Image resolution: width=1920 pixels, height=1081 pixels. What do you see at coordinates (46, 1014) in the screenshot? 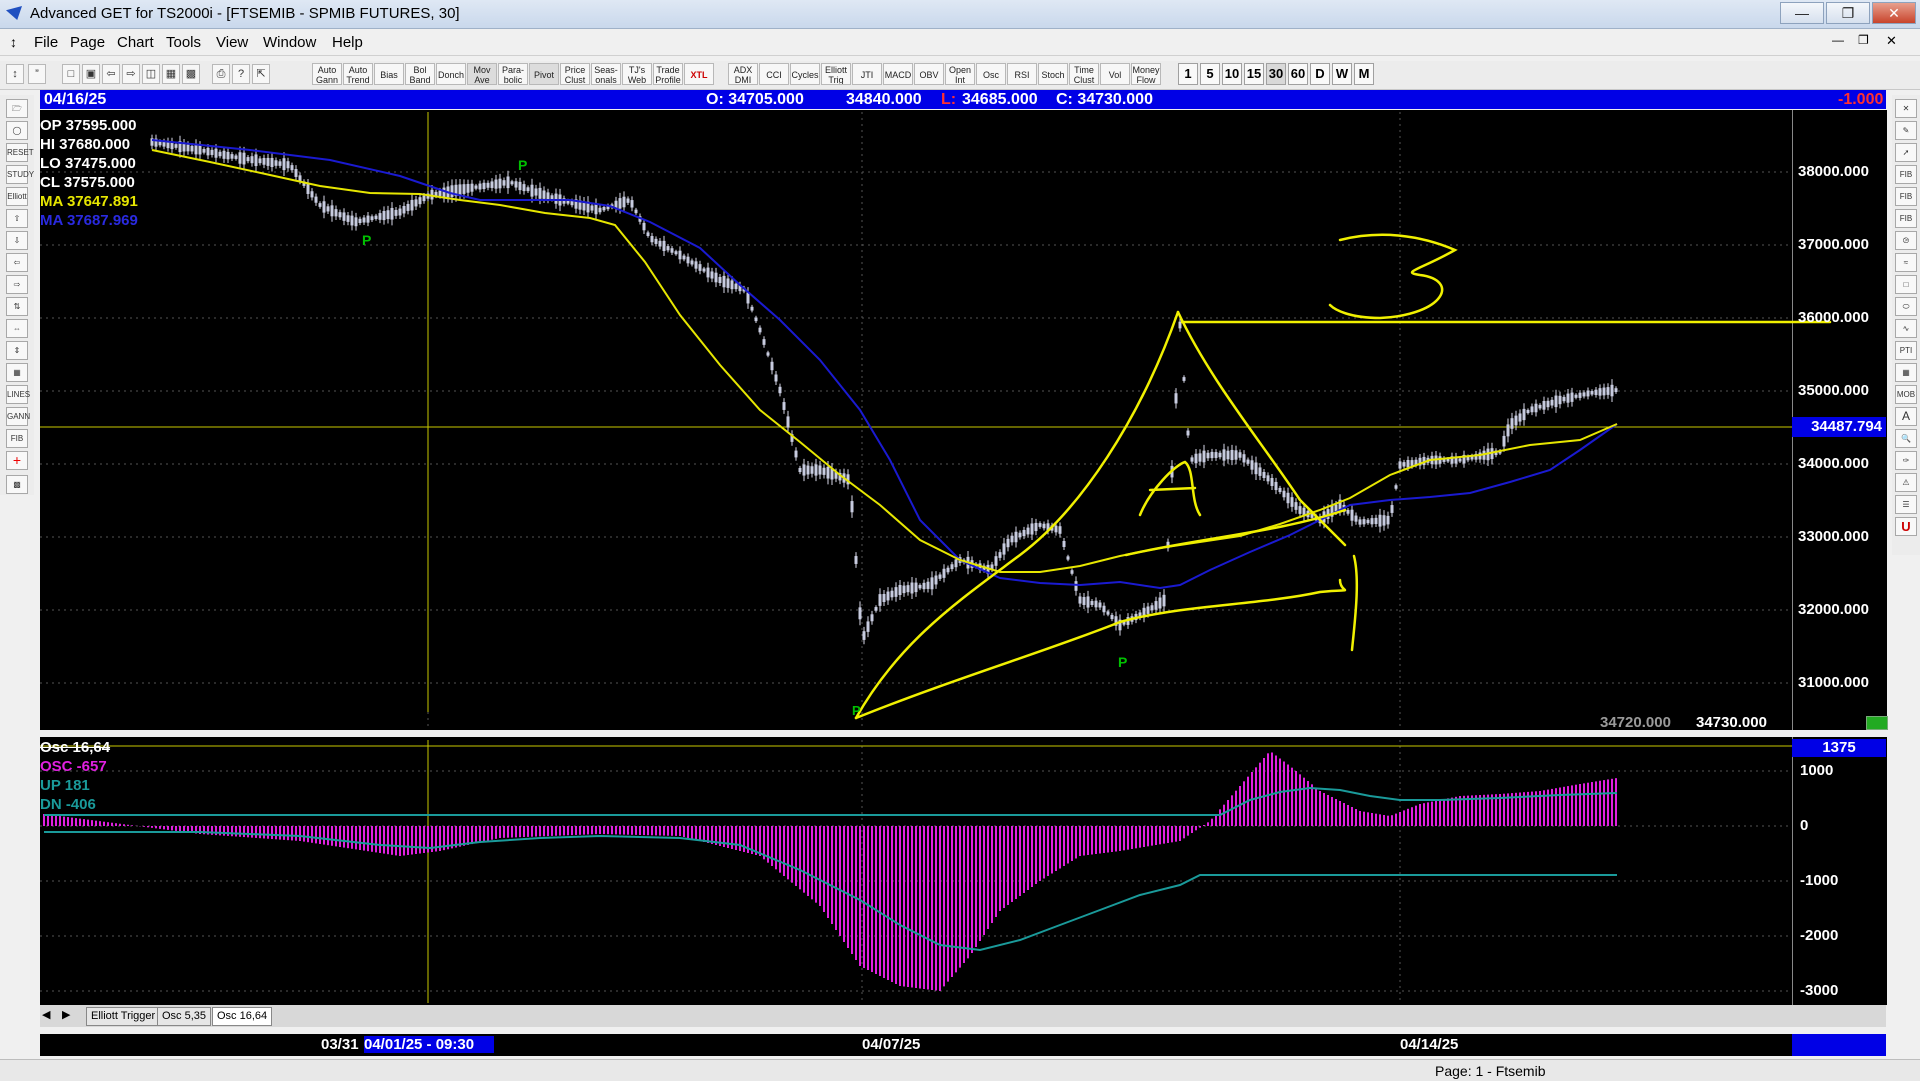
I see `tab-prev-icon: ◀` at bounding box center [46, 1014].